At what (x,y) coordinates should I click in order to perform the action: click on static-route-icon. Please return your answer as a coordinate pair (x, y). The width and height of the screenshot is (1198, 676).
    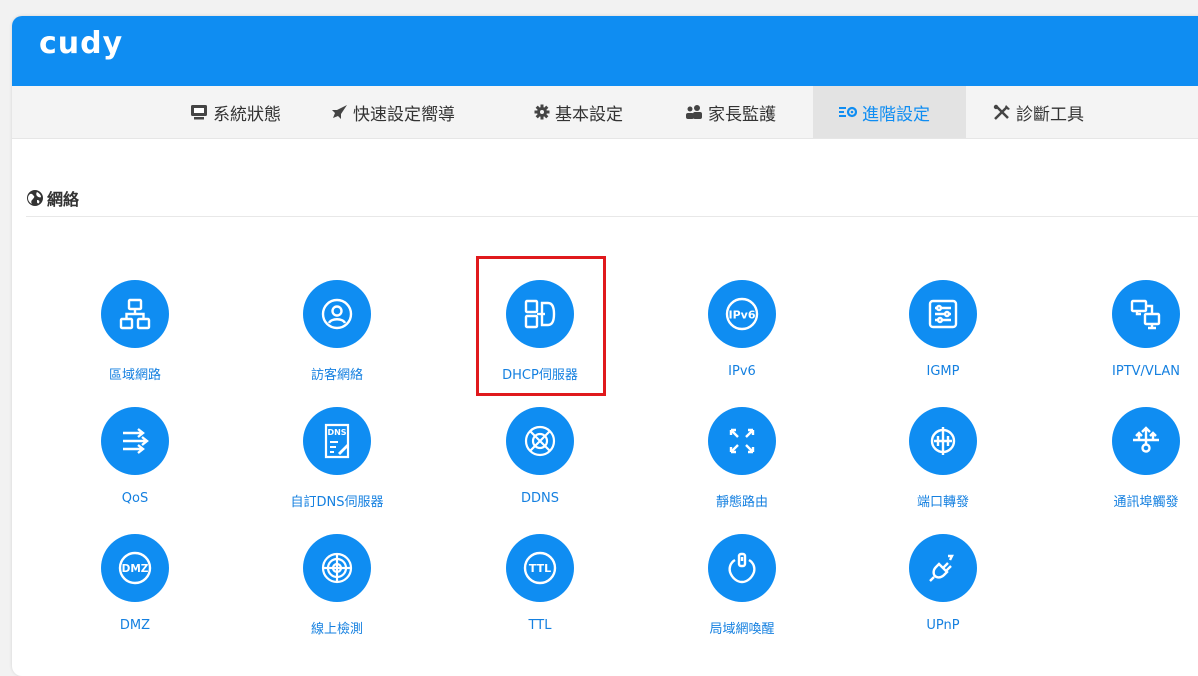
    Looking at the image, I should click on (742, 441).